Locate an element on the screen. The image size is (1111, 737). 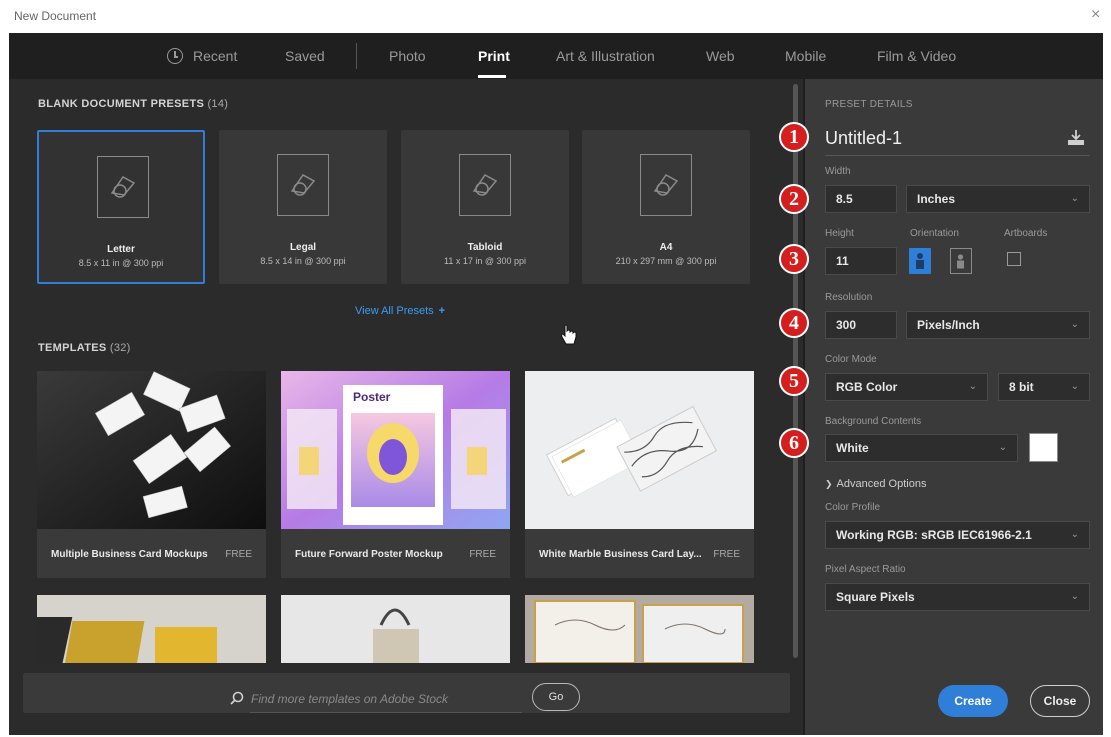
color-profile-label: Color Profile is located at coordinates (853, 507).